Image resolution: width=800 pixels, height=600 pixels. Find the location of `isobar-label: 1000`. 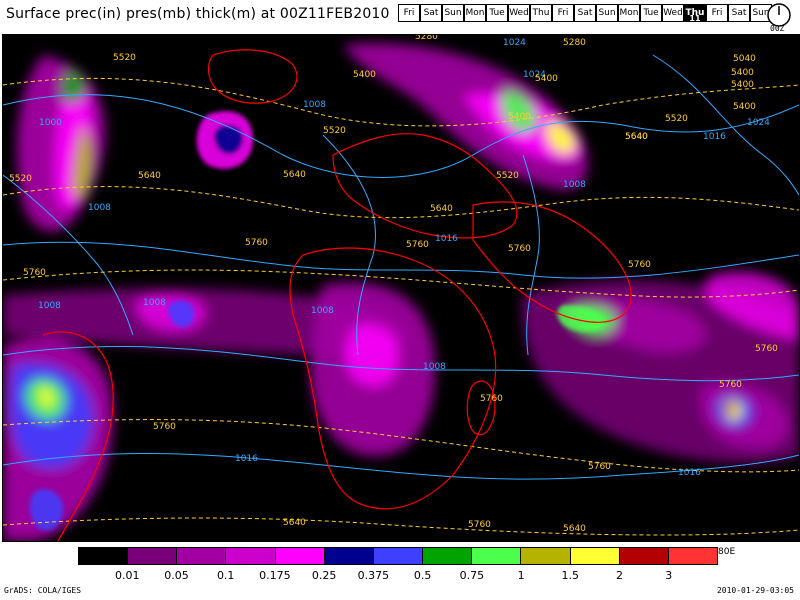

isobar-label: 1000 is located at coordinates (50, 123).